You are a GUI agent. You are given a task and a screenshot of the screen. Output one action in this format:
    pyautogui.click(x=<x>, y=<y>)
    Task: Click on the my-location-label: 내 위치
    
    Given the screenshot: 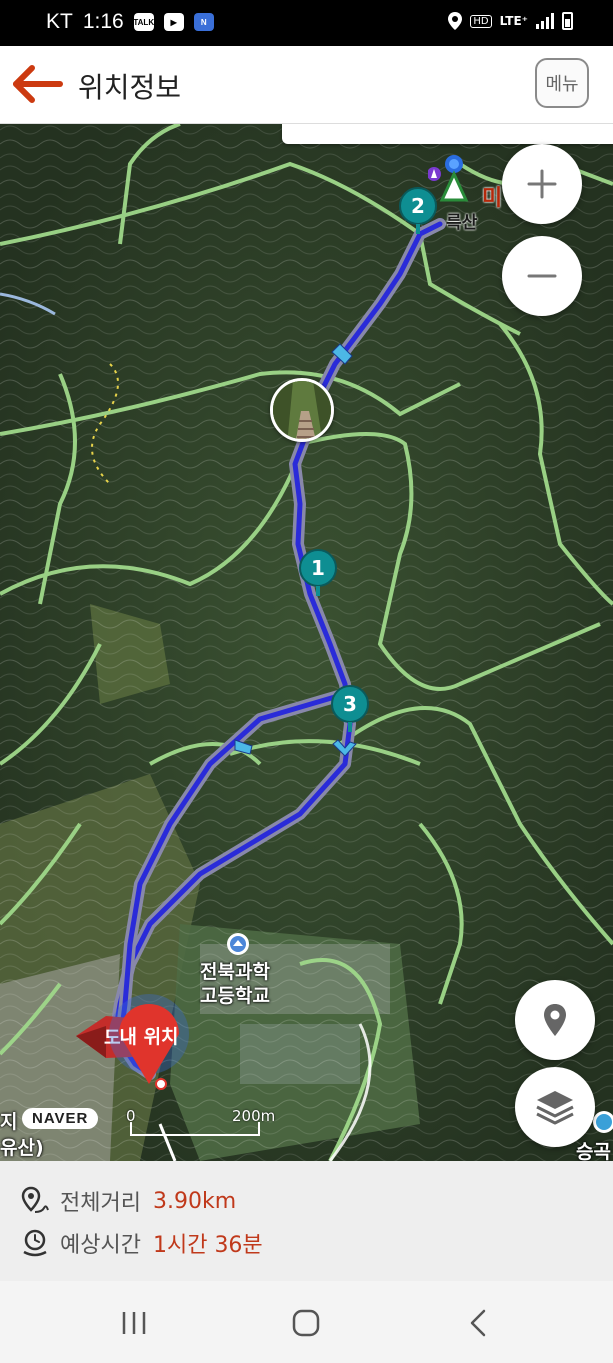 What is the action you would take?
    pyautogui.click(x=149, y=1037)
    